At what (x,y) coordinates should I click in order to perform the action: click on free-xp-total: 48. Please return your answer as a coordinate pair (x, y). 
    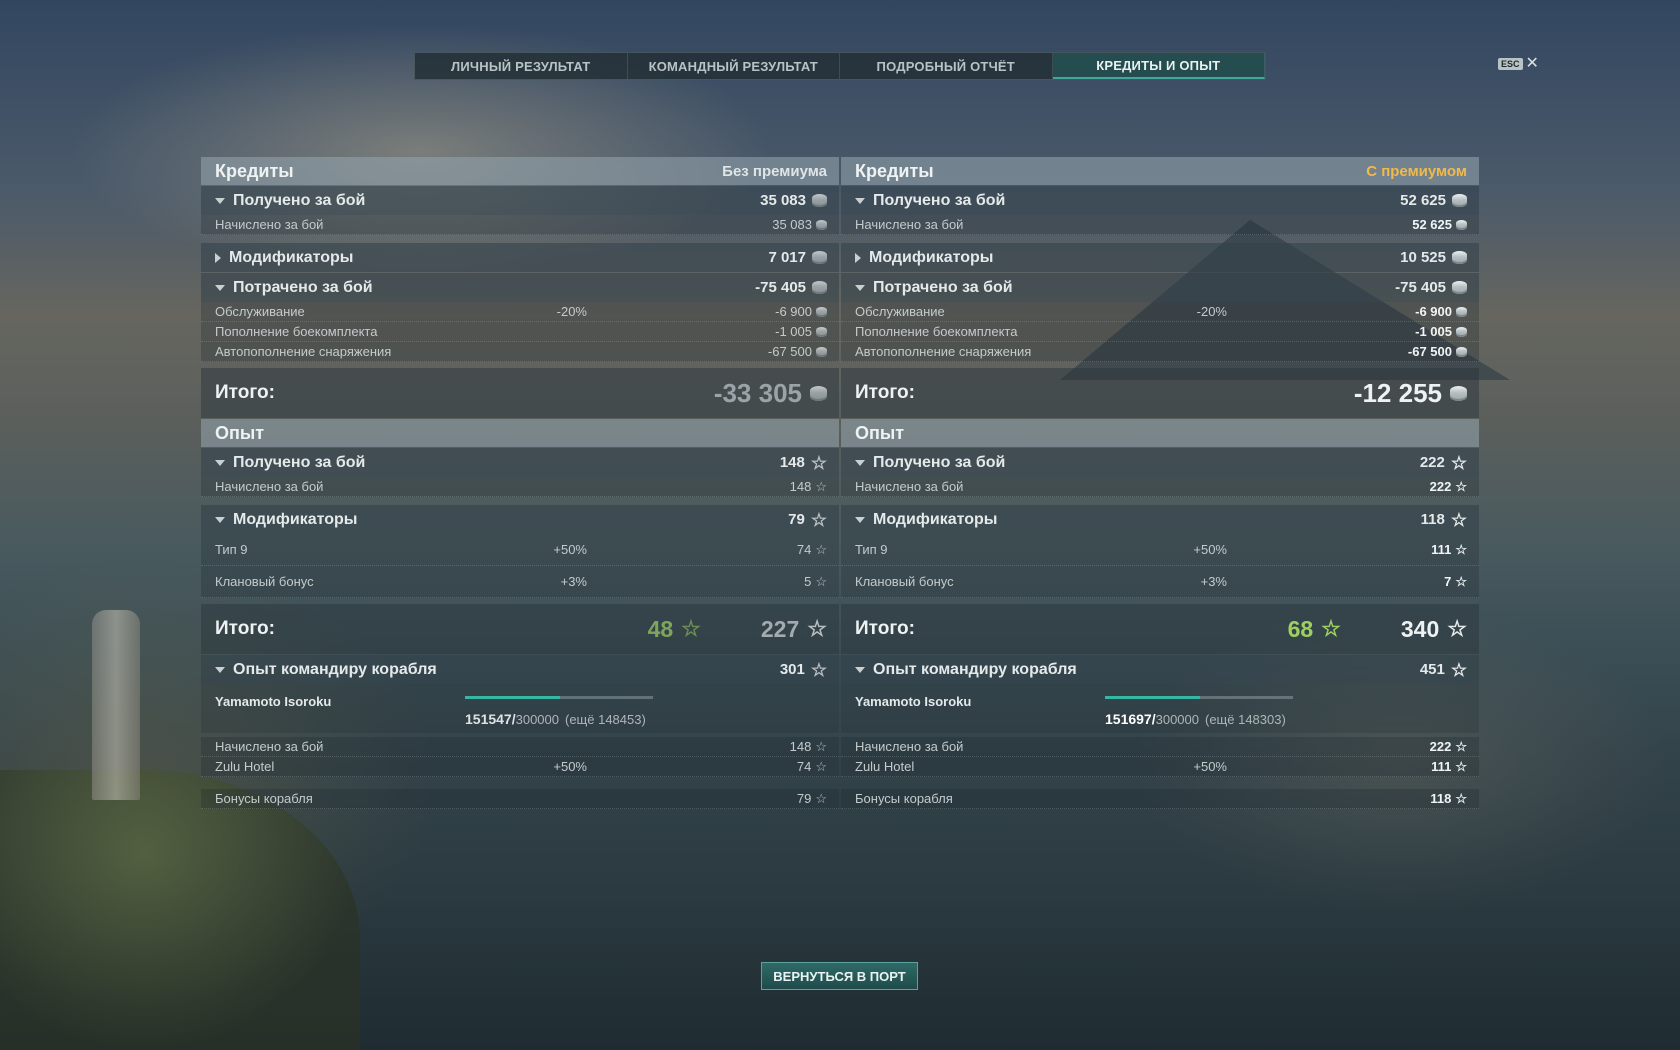
    Looking at the image, I should click on (660, 628).